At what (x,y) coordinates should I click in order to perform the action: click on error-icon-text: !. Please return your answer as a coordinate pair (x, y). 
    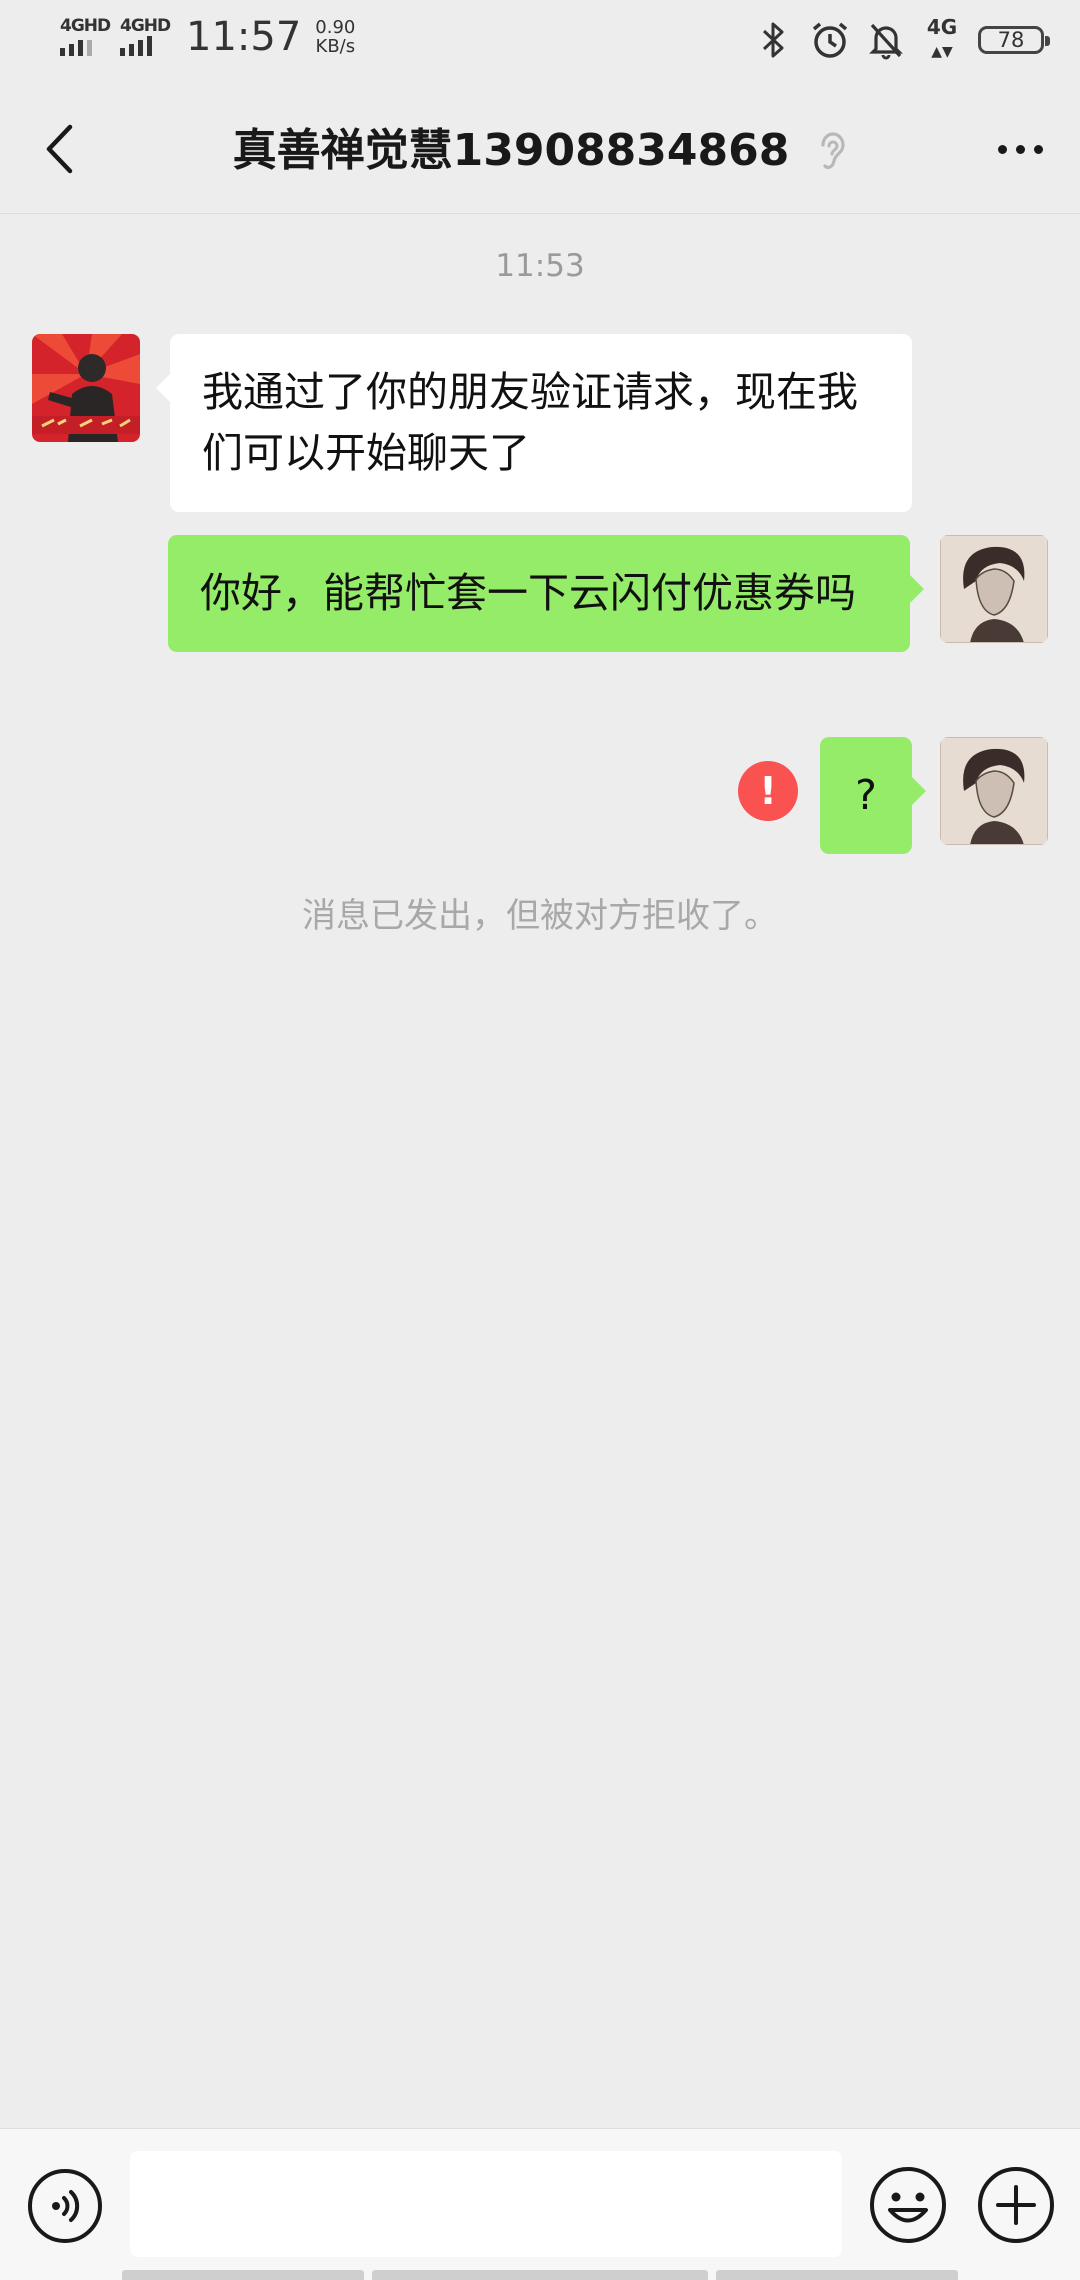
    Looking at the image, I should click on (768, 791).